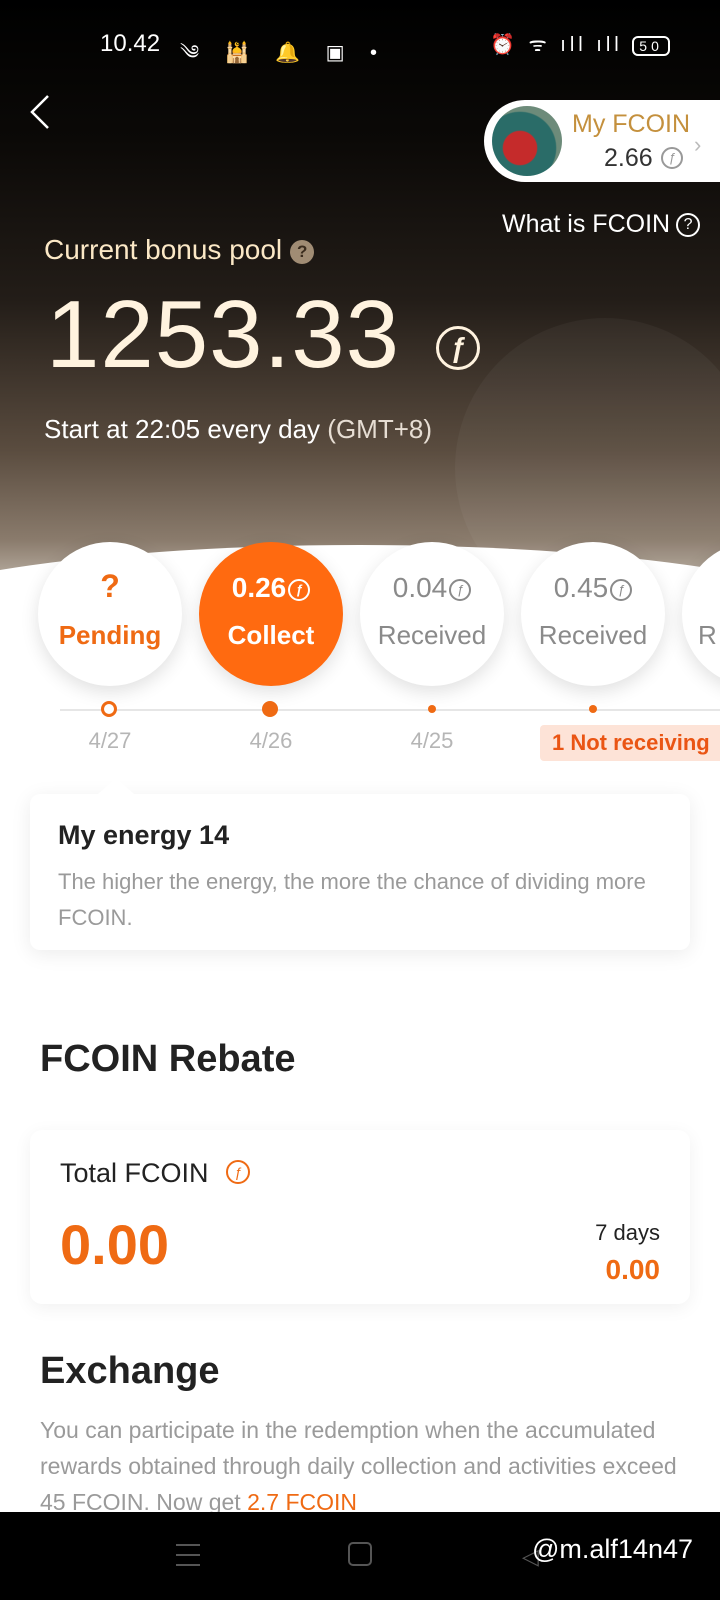 This screenshot has width=720, height=1600. I want to click on timezone-text: (GMT+8), so click(380, 429).